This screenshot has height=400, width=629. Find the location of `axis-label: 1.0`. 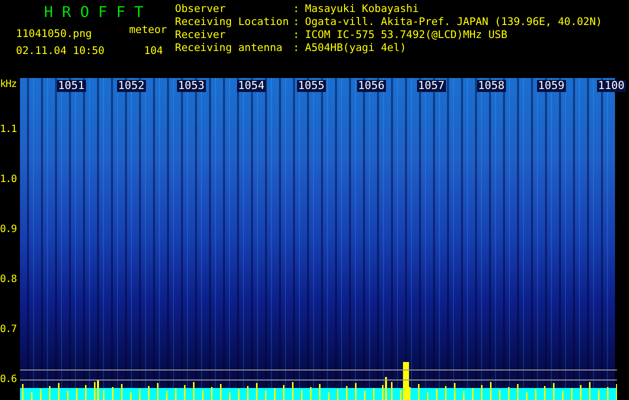

axis-label: 1.0 is located at coordinates (9, 179).